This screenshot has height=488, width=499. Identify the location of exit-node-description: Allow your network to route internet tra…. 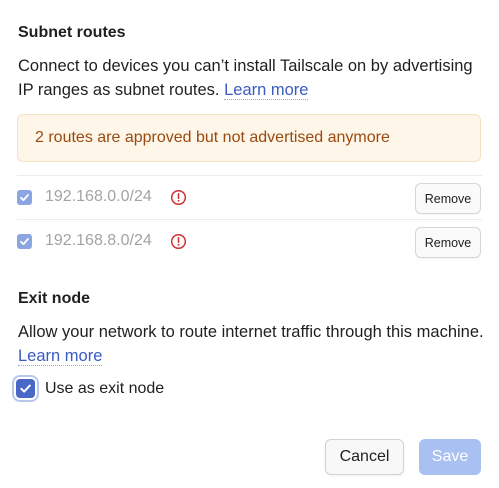
(253, 344).